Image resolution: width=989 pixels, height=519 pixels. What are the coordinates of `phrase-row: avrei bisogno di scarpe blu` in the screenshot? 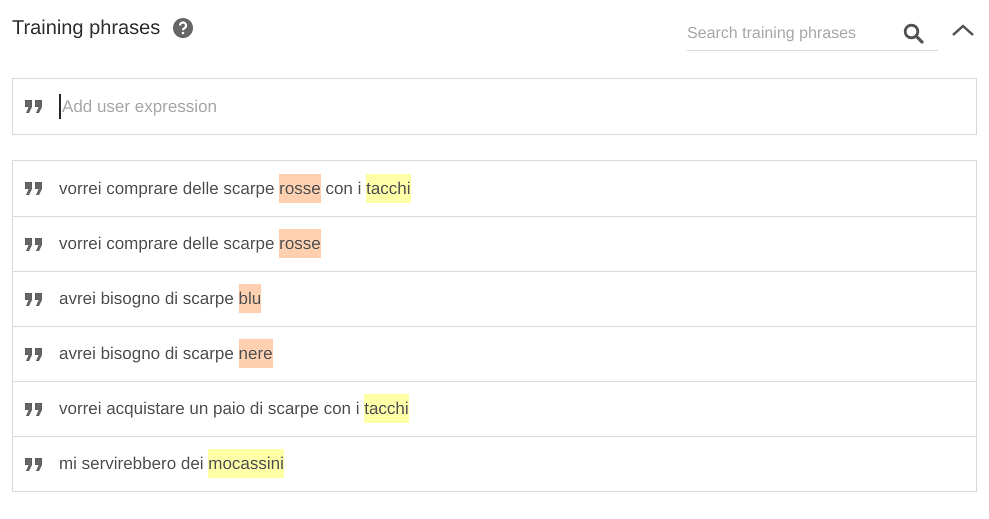 It's located at (494, 298).